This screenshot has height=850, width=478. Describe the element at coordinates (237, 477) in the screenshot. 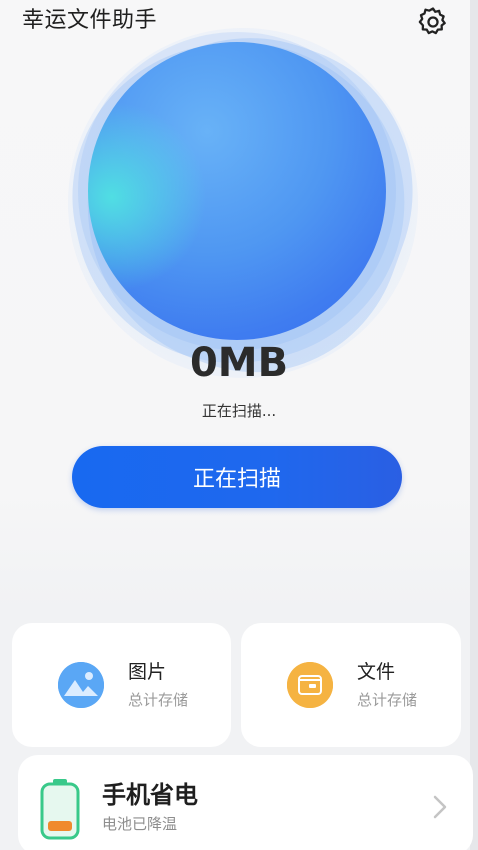

I see `scan-button: 正在扫描` at that location.